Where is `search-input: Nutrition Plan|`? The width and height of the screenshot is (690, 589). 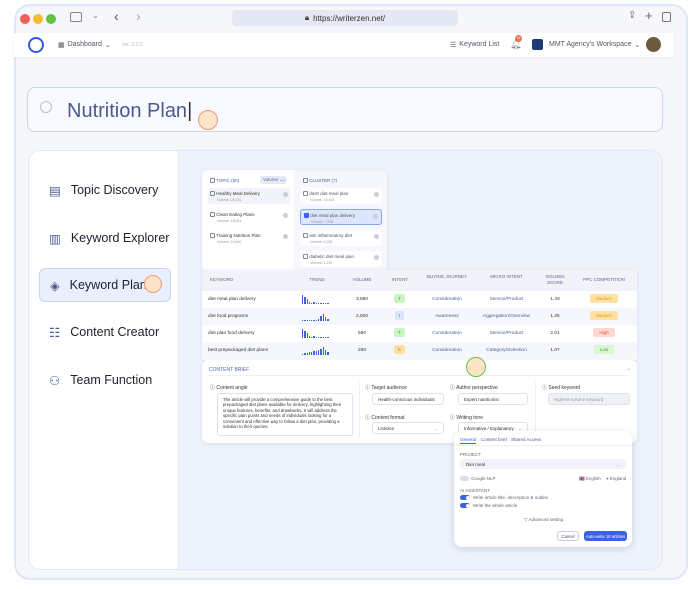
search-input: Nutrition Plan| is located at coordinates (345, 109).